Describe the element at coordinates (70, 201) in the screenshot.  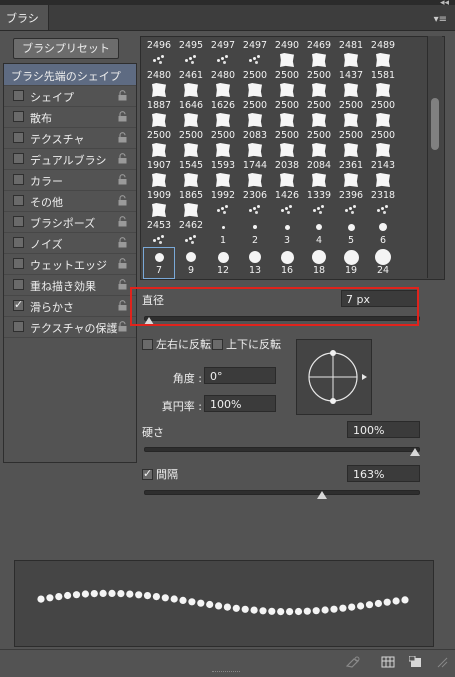
I see `option-item: その他` at that location.